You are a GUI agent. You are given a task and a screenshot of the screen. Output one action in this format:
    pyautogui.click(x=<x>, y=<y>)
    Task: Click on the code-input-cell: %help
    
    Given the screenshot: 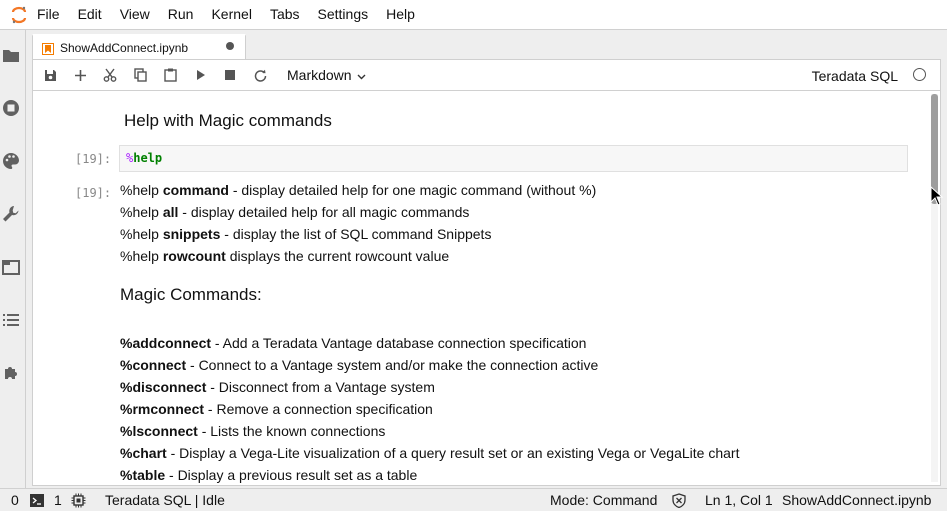 What is the action you would take?
    pyautogui.click(x=513, y=158)
    